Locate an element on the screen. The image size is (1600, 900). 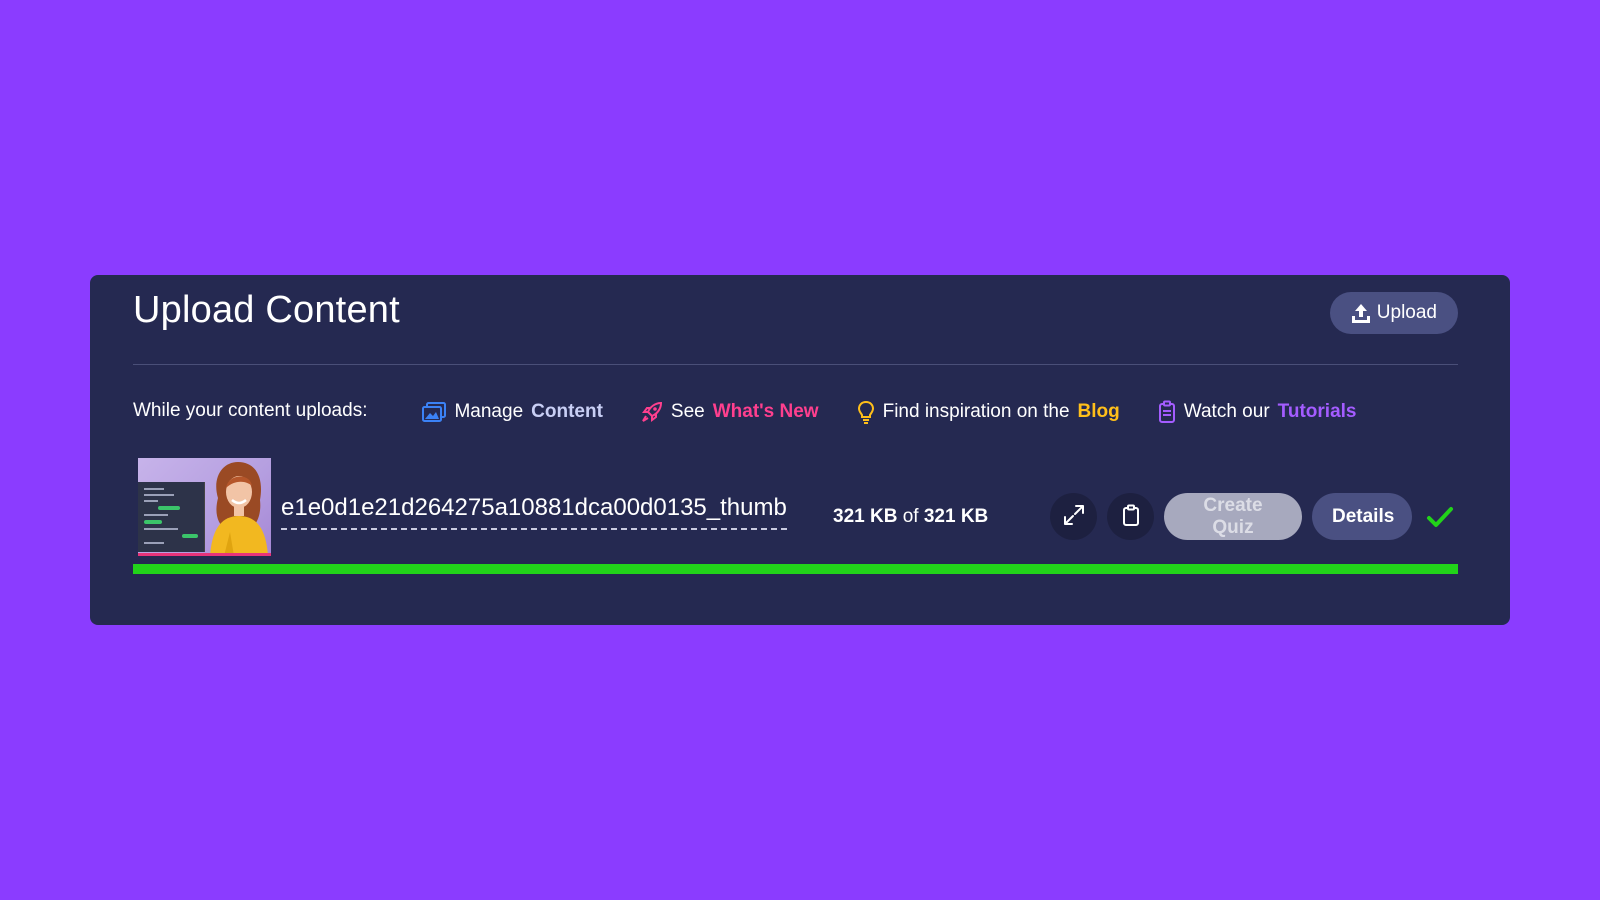
file-thumbnail is located at coordinates (204, 507).